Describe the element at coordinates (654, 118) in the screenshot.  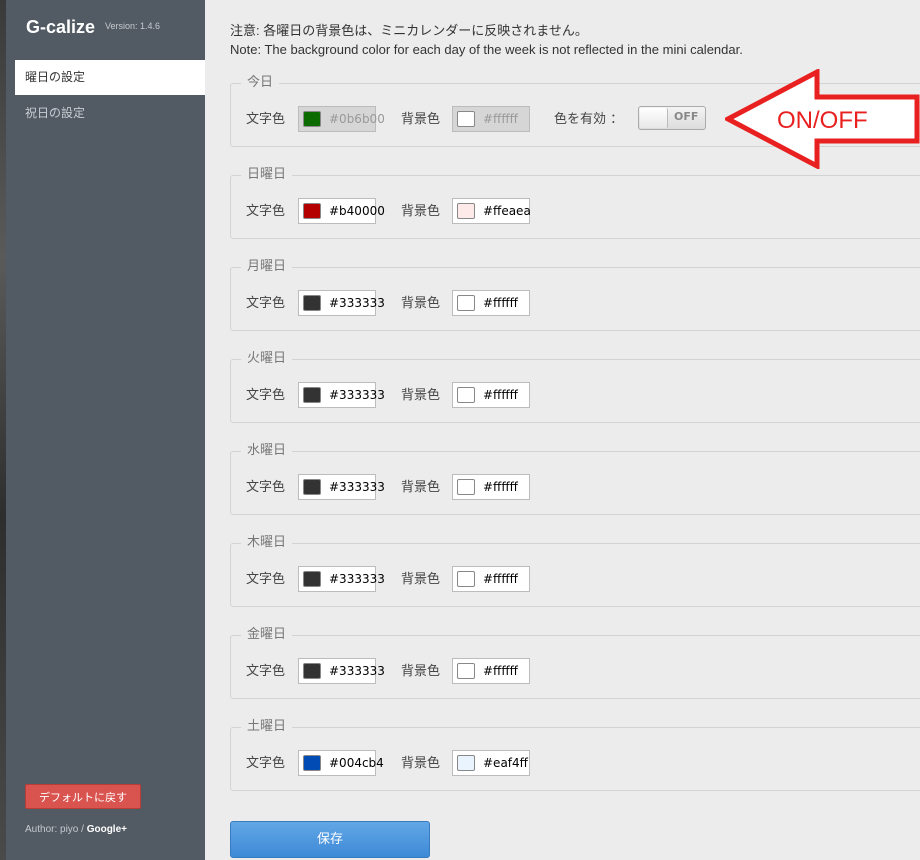
I see `toggle-knob` at that location.